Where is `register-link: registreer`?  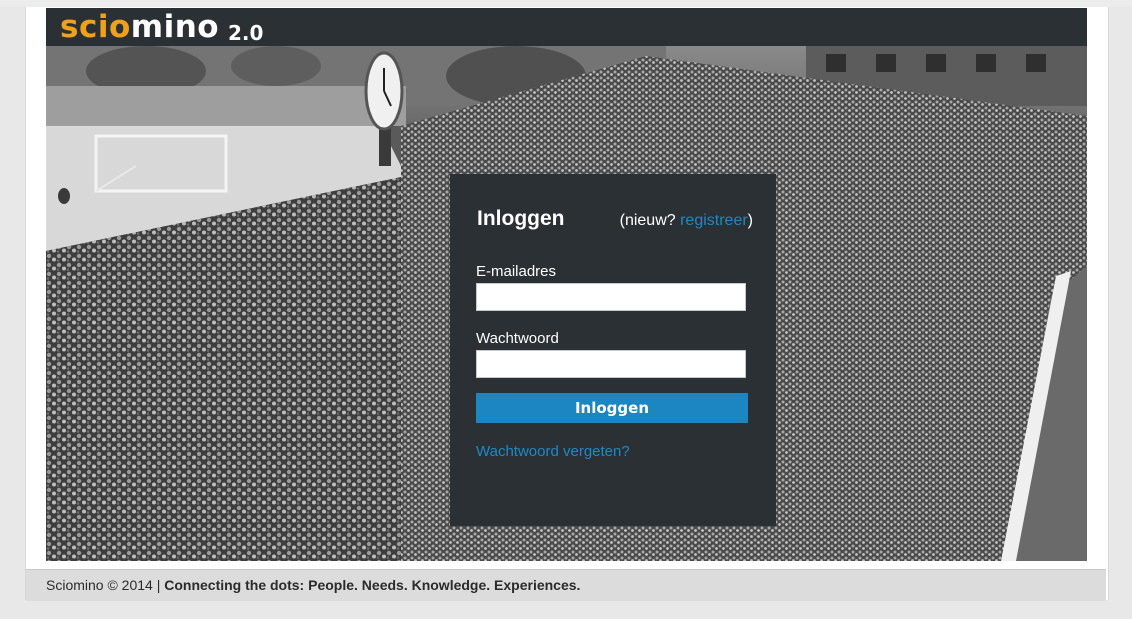 register-link: registreer is located at coordinates (714, 220).